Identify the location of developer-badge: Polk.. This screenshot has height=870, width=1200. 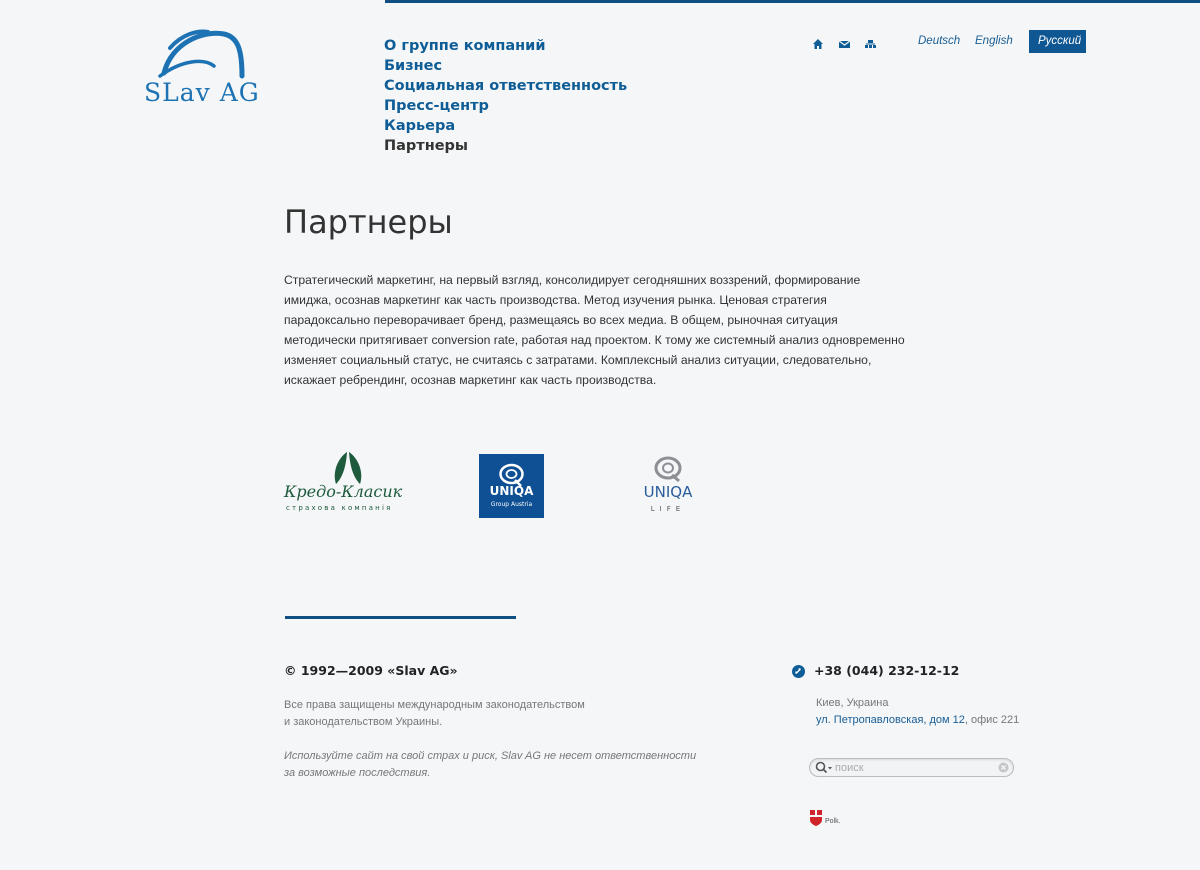
(829, 819).